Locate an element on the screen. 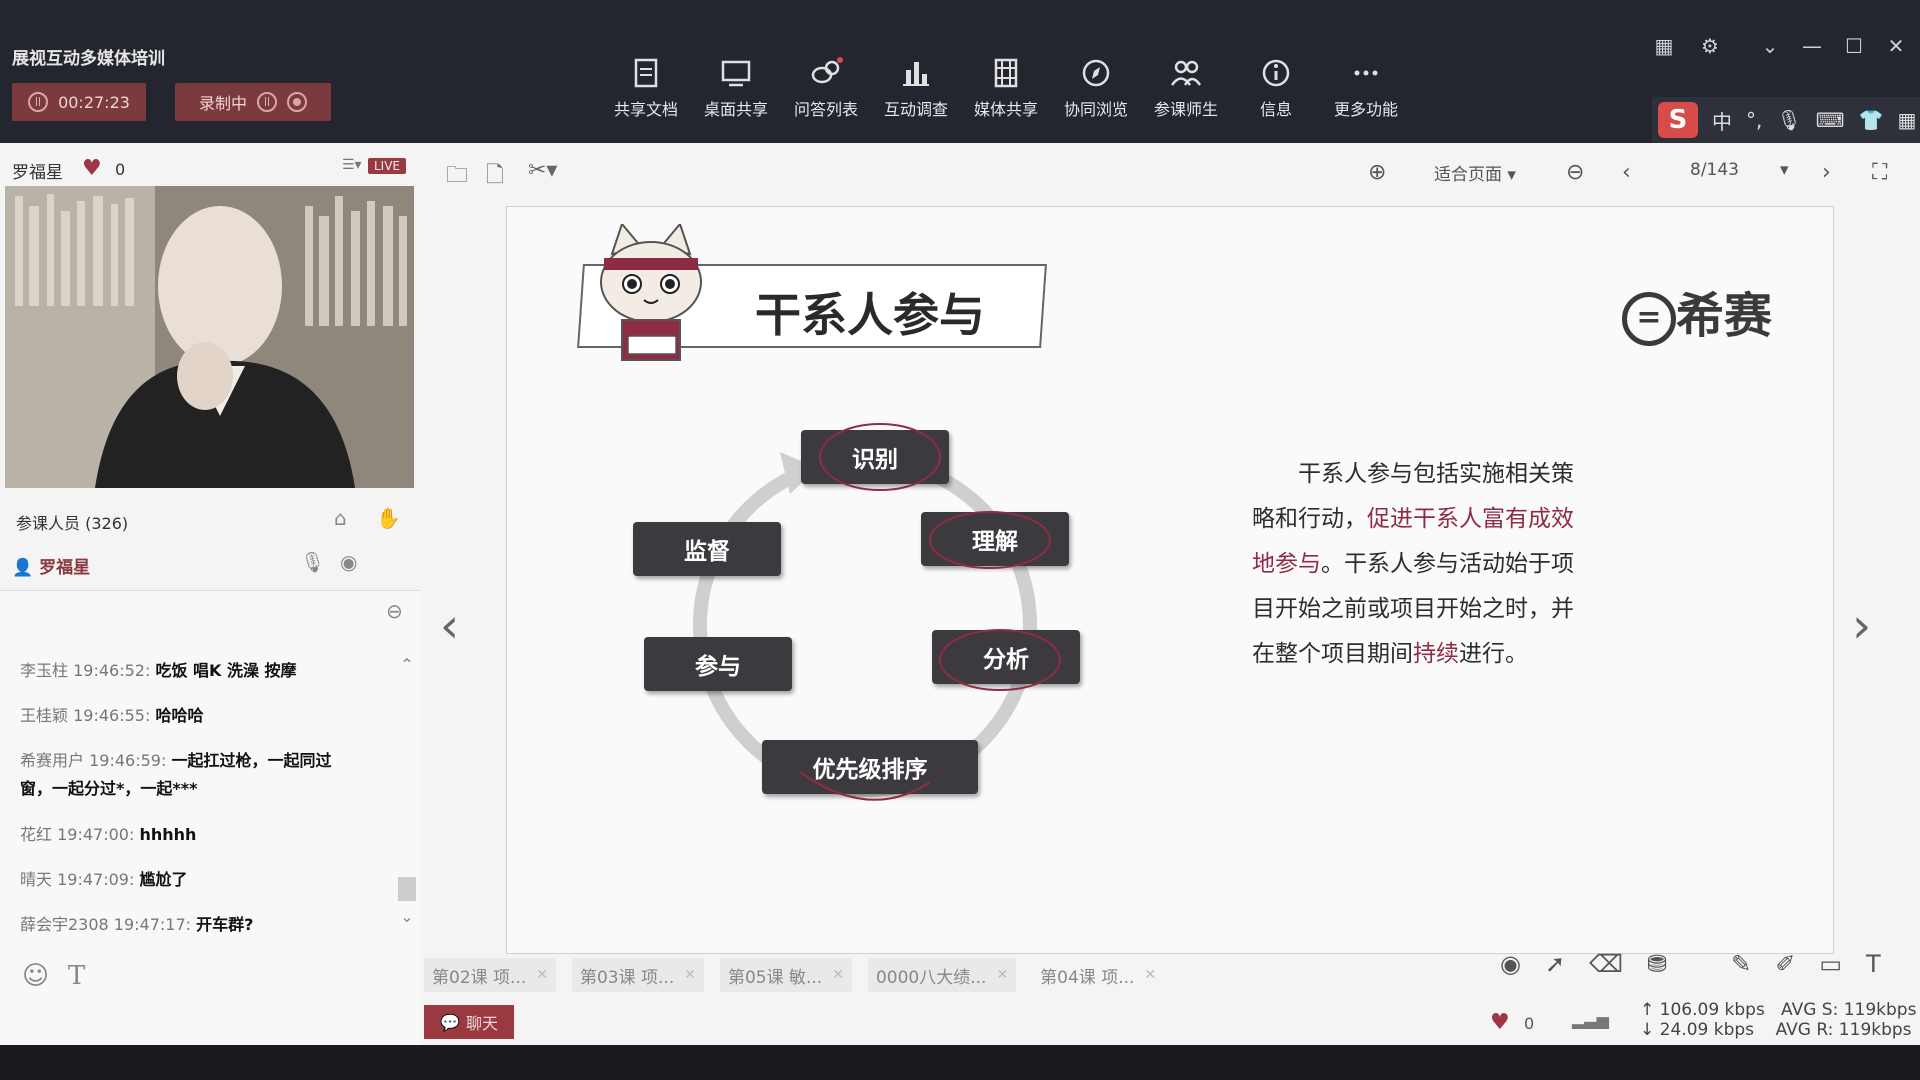 The image size is (1920, 1080). toolbar-media-share: 媒体共享 is located at coordinates (1006, 91).